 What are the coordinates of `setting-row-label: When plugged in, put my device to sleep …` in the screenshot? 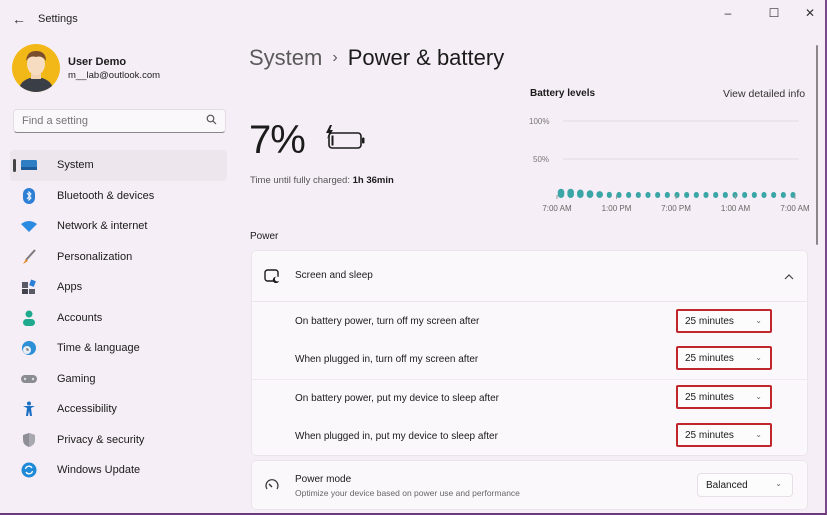 It's located at (396, 436).